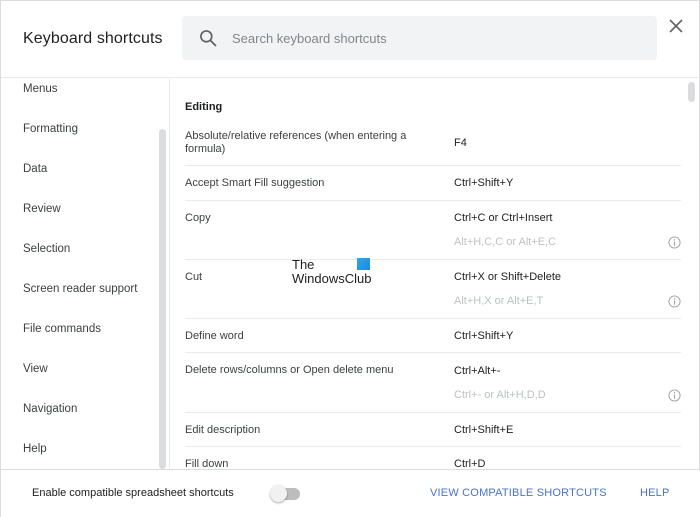 Image resolution: width=700 pixels, height=517 pixels. What do you see at coordinates (477, 371) in the screenshot?
I see `shortcut-keys: Ctrl+Alt+-` at bounding box center [477, 371].